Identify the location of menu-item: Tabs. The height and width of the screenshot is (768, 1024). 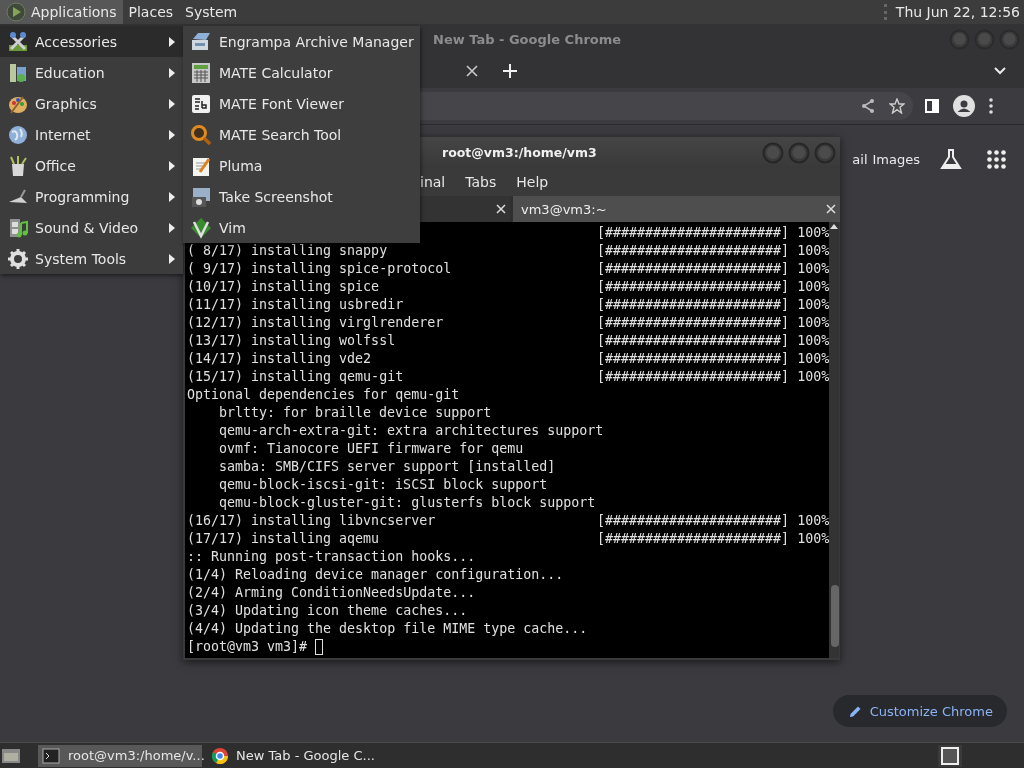
(481, 182).